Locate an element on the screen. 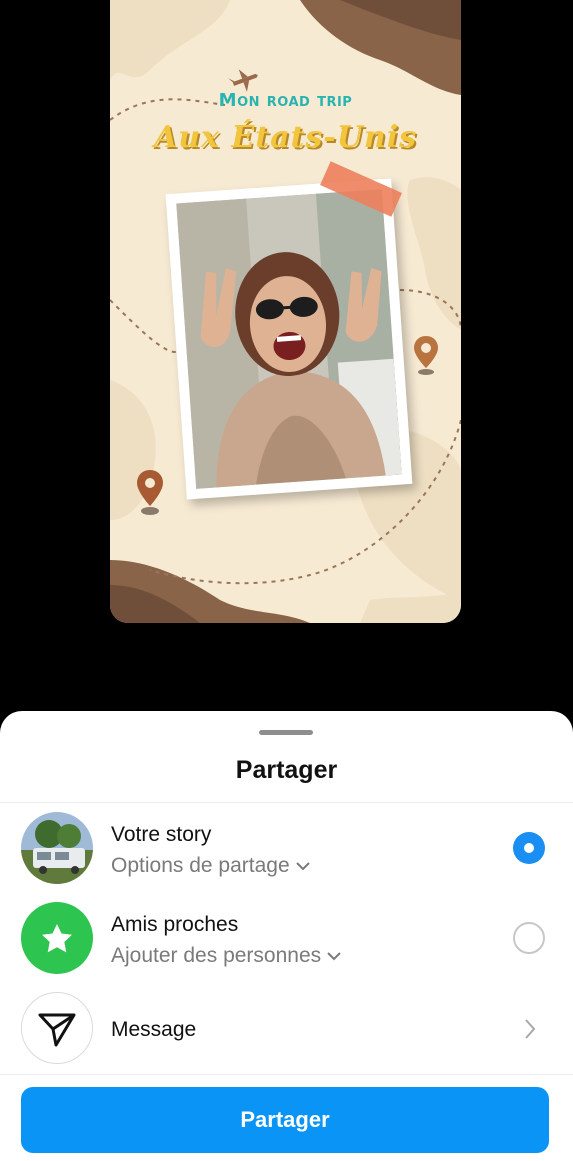 The width and height of the screenshot is (573, 1161). story-thumbnail is located at coordinates (57, 848).